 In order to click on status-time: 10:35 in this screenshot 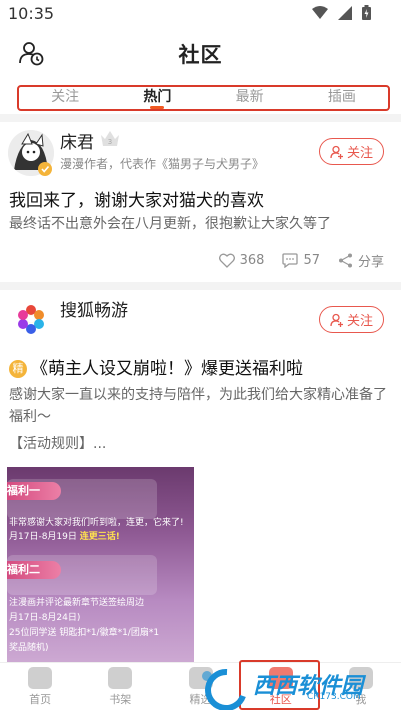, I will do `click(31, 13)`.